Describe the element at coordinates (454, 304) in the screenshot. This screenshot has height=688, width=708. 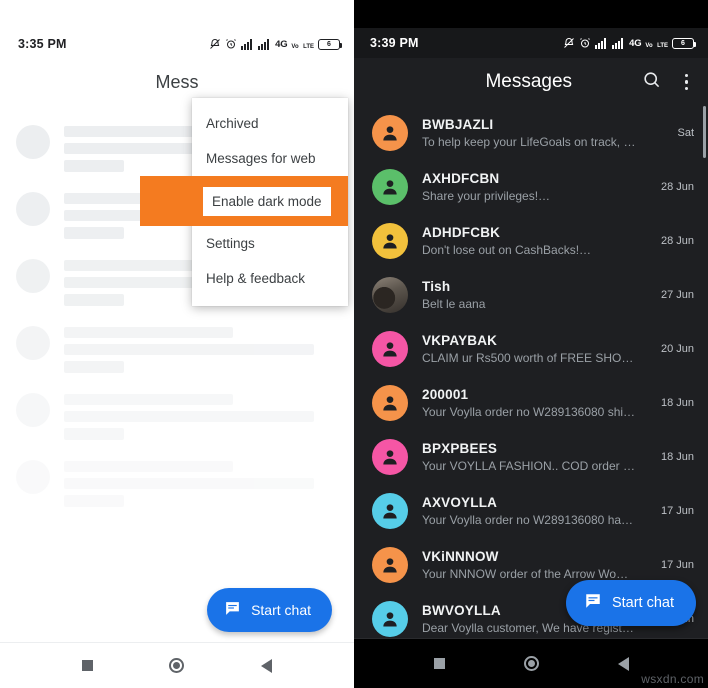
I see `conversation-snippet: Belt le aana` at that location.